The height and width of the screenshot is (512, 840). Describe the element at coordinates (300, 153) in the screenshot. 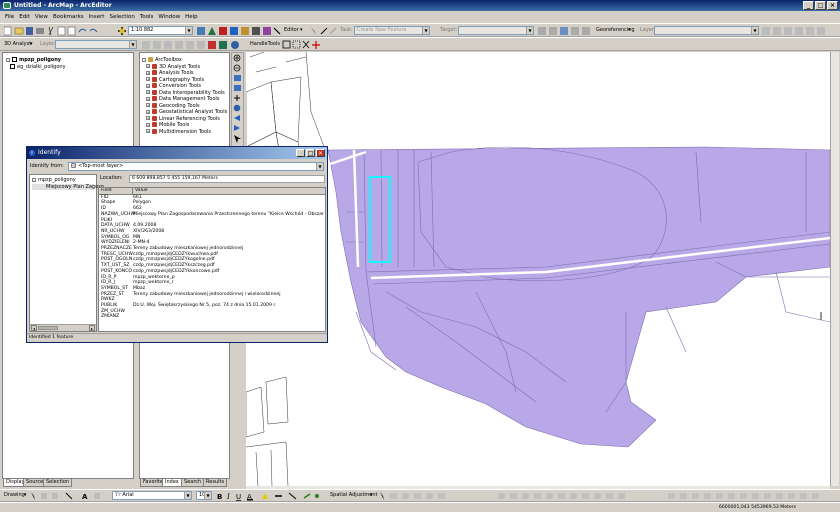

I see `identify-minimize-button: _` at that location.